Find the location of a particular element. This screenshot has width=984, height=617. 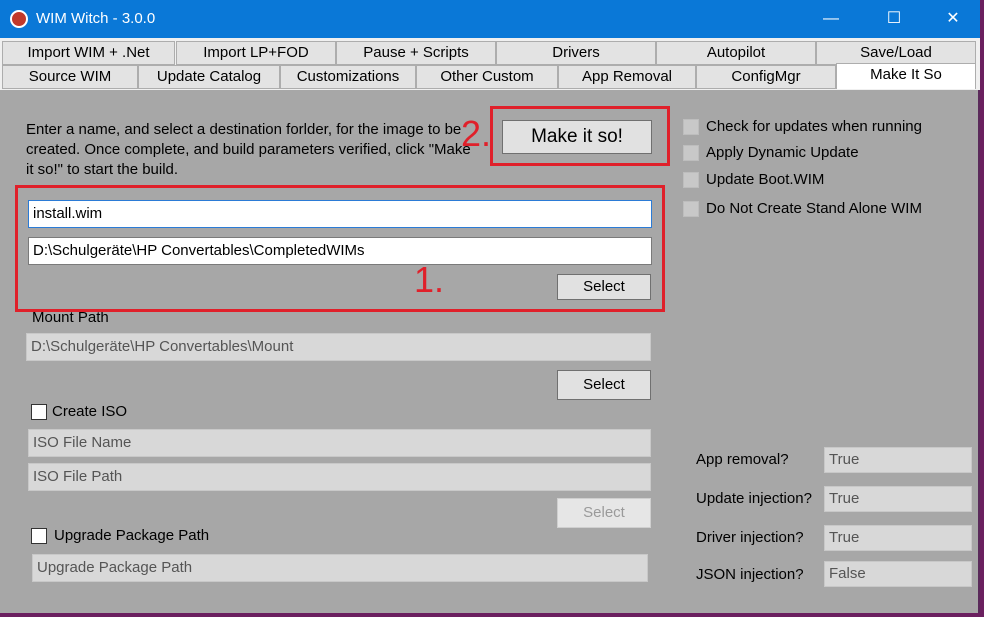

iso-file-path-input: ISO File Path is located at coordinates (339, 477).